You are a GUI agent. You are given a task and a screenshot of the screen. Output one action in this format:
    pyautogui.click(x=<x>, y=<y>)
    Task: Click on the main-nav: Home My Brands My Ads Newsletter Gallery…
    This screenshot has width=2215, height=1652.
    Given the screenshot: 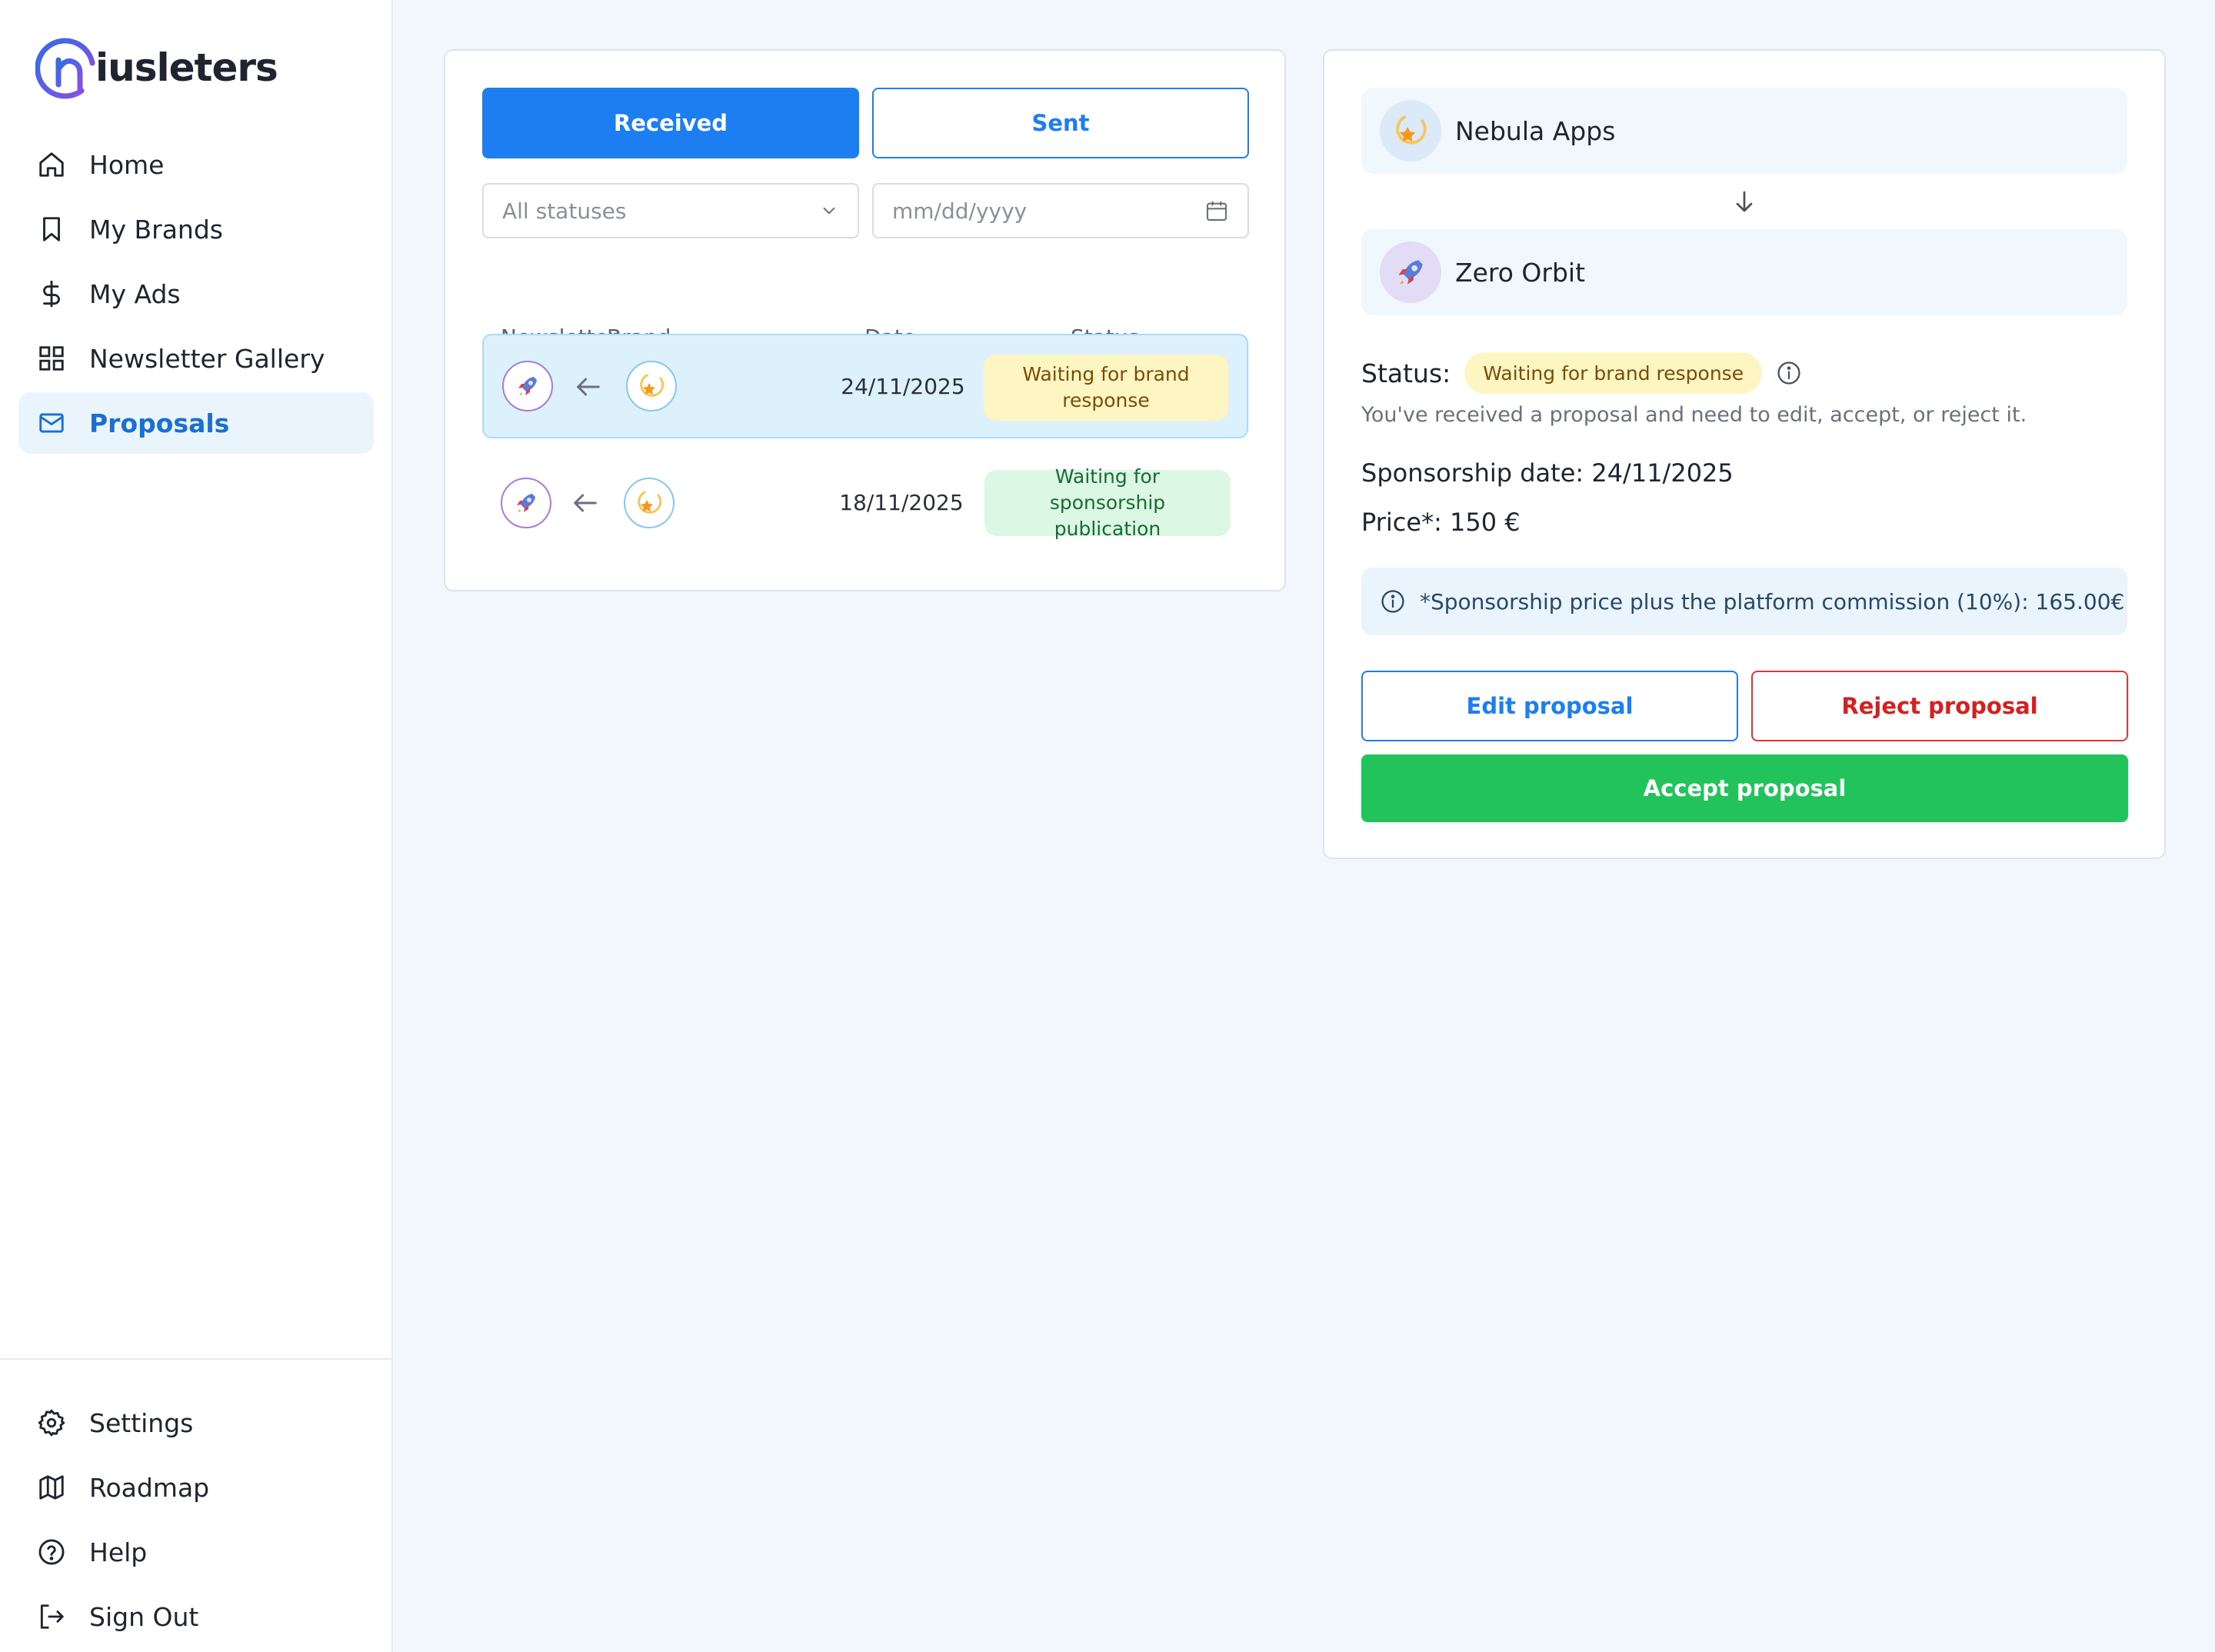 What is the action you would take?
    pyautogui.click(x=196, y=295)
    